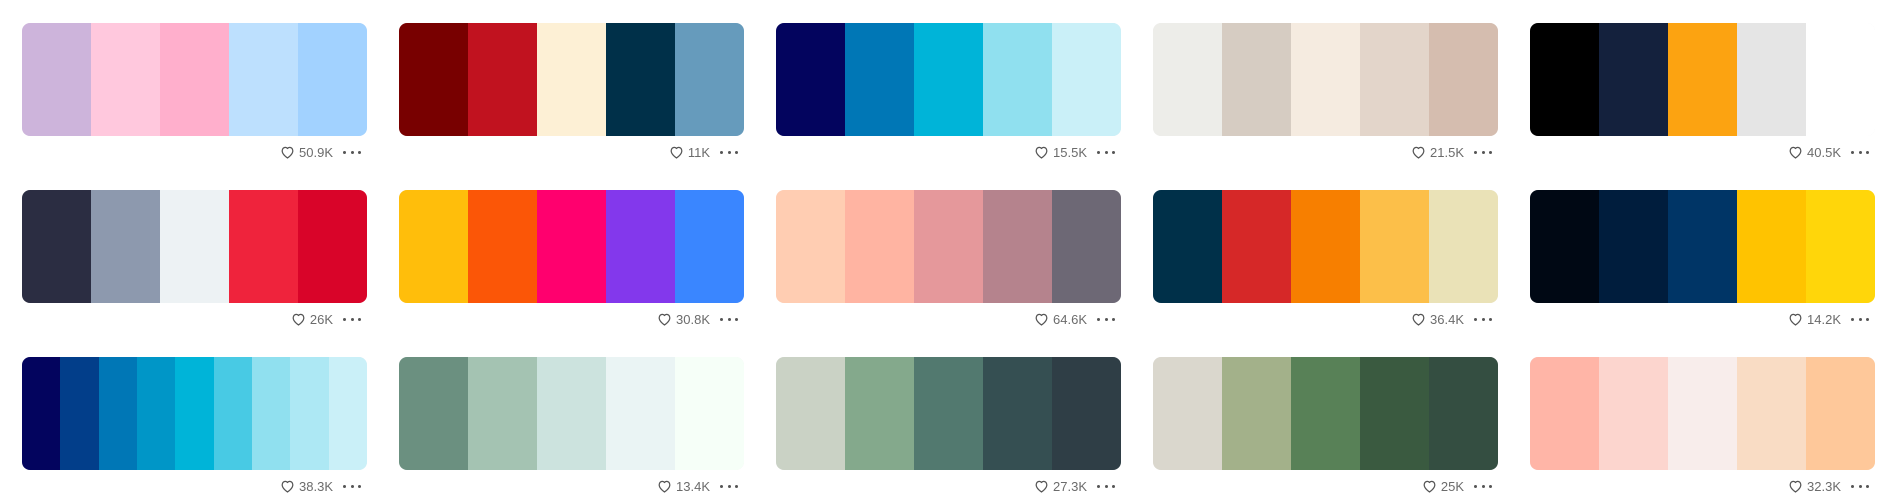 The width and height of the screenshot is (1883, 502). Describe the element at coordinates (683, 486) in the screenshot. I see `like-button: 13.4K` at that location.